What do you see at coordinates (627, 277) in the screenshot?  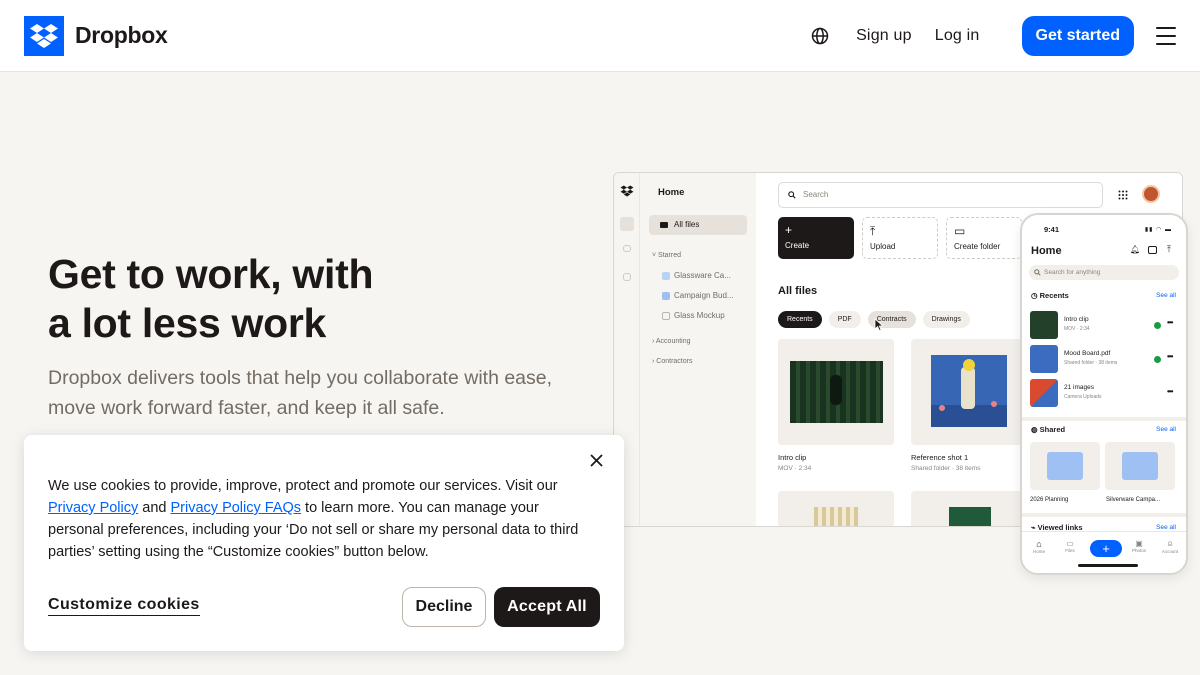 I see `photos-rail-icon` at bounding box center [627, 277].